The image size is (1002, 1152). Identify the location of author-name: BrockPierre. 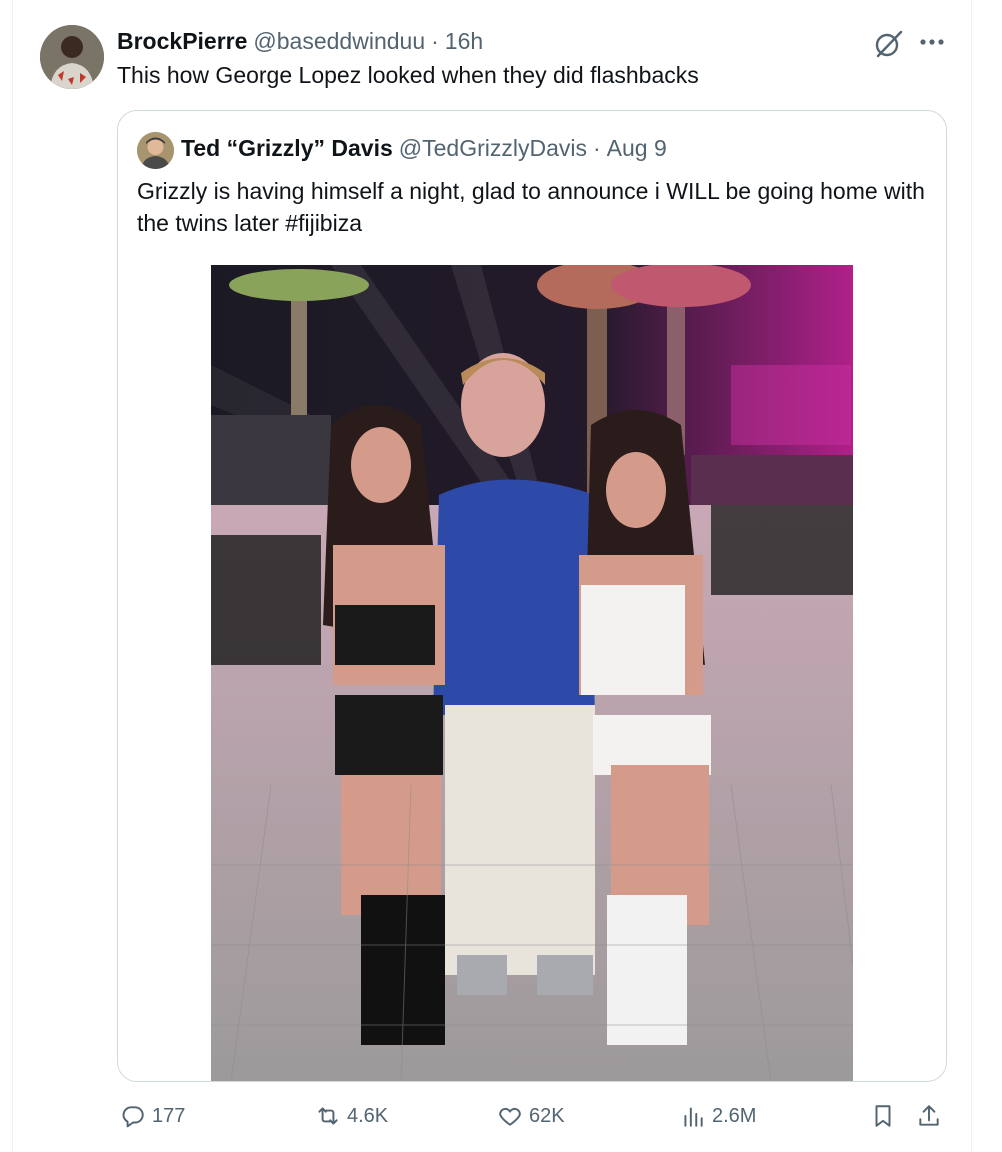
(182, 41).